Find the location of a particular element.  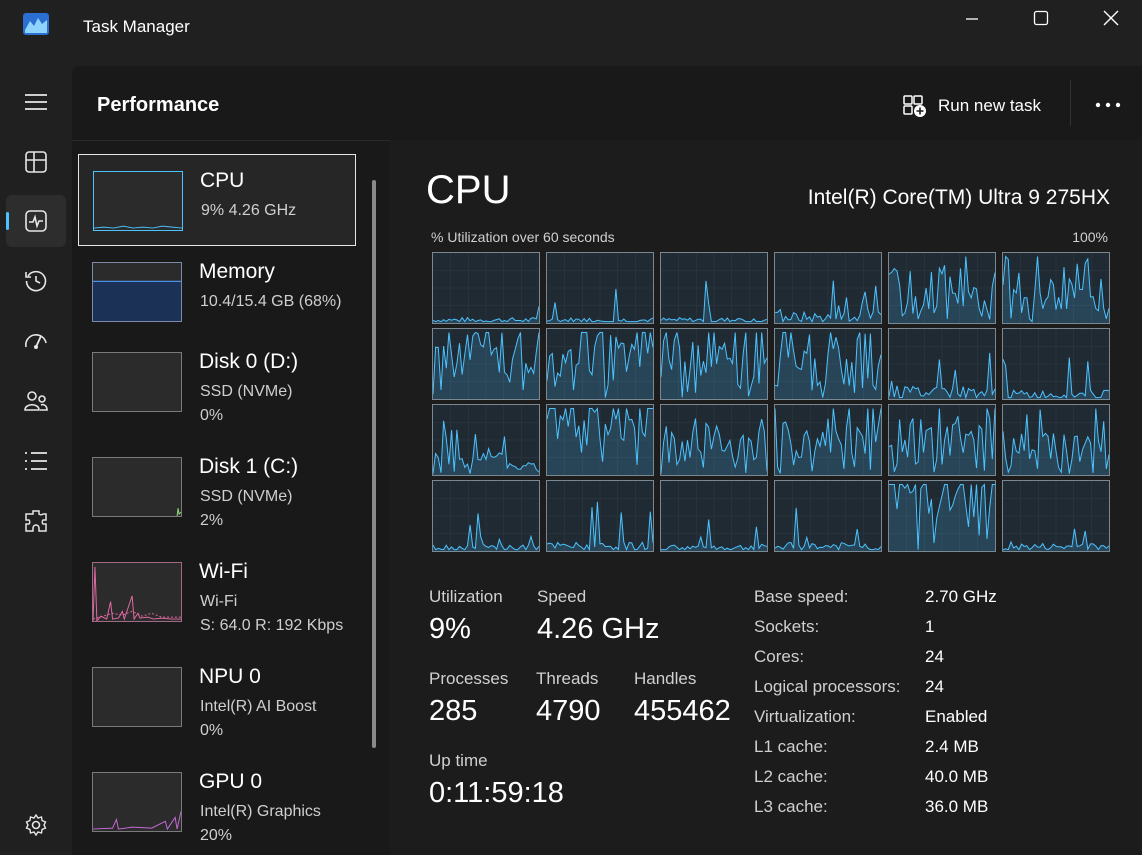

close-icon is located at coordinates (1111, 18).